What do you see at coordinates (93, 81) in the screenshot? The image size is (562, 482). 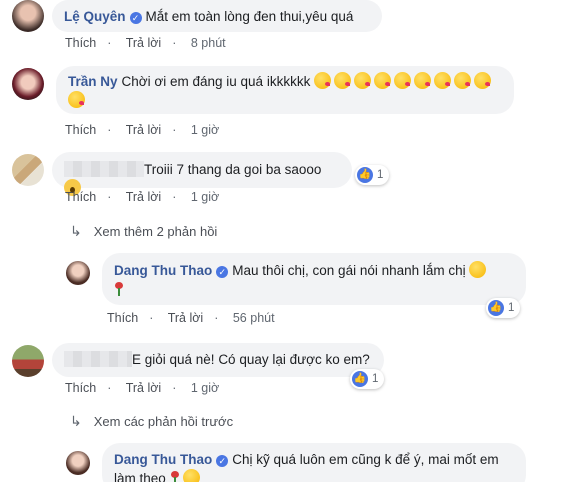 I see `author-name: Trần Ny` at bounding box center [93, 81].